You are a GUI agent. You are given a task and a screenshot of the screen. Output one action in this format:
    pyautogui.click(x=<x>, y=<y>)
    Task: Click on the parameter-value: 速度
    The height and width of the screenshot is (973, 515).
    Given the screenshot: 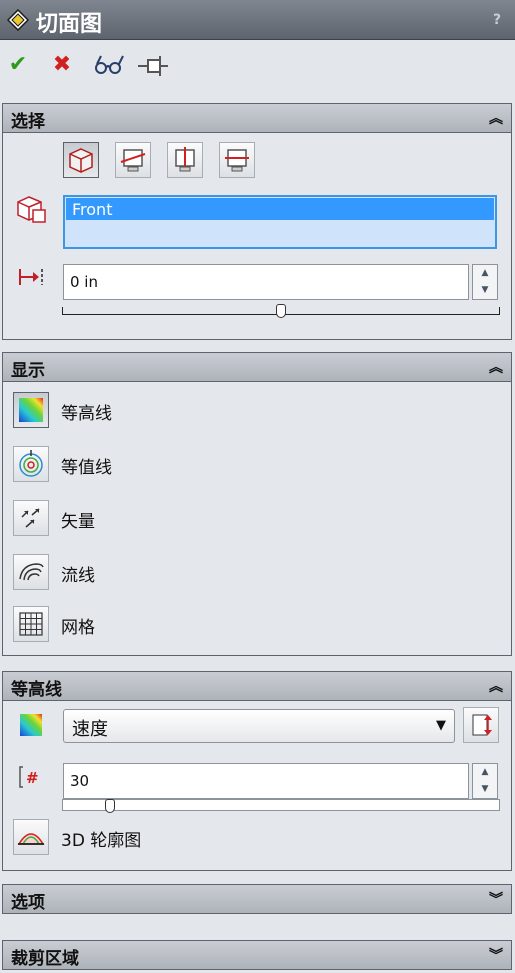 What is the action you would take?
    pyautogui.click(x=90, y=729)
    